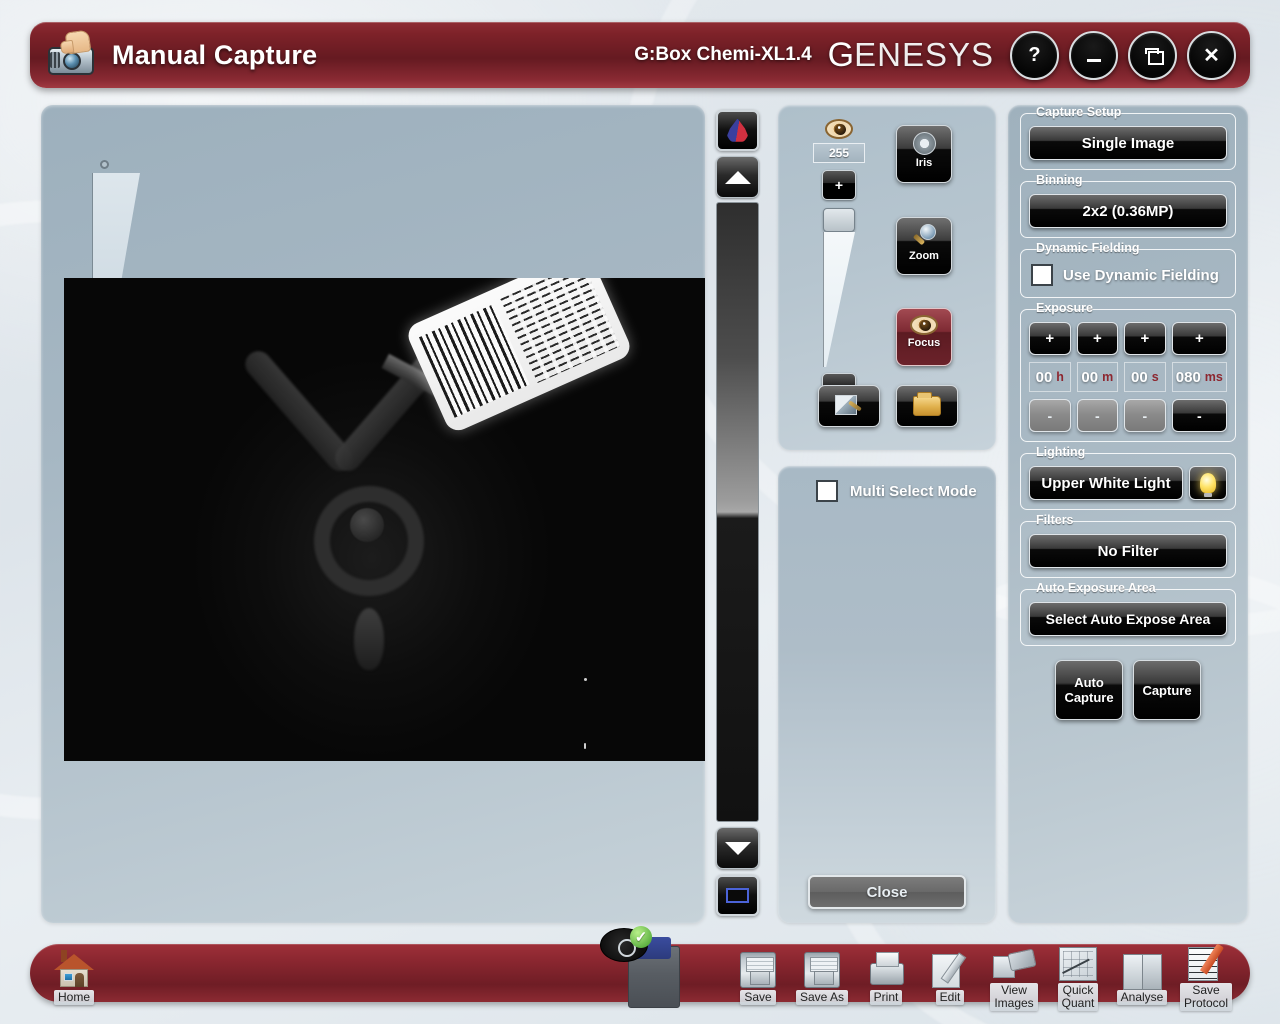 This screenshot has height=1024, width=1280. I want to click on exposure-seconds-value: 00, so click(1139, 377).